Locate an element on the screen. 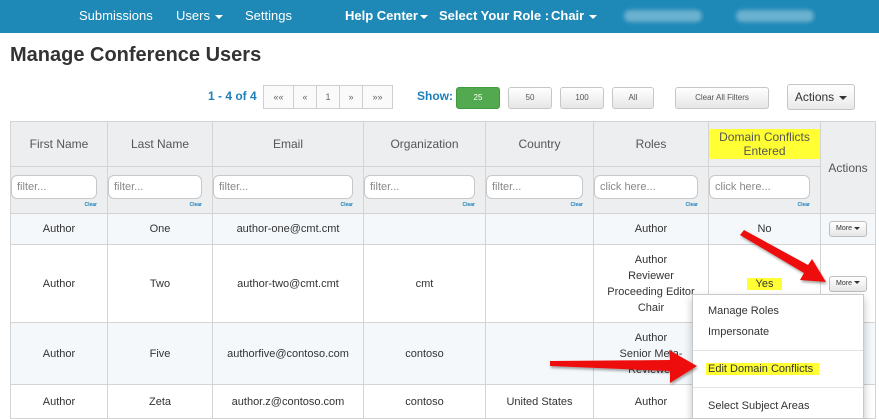 Image resolution: width=879 pixels, height=419 pixels. user-name-redacted is located at coordinates (663, 16).